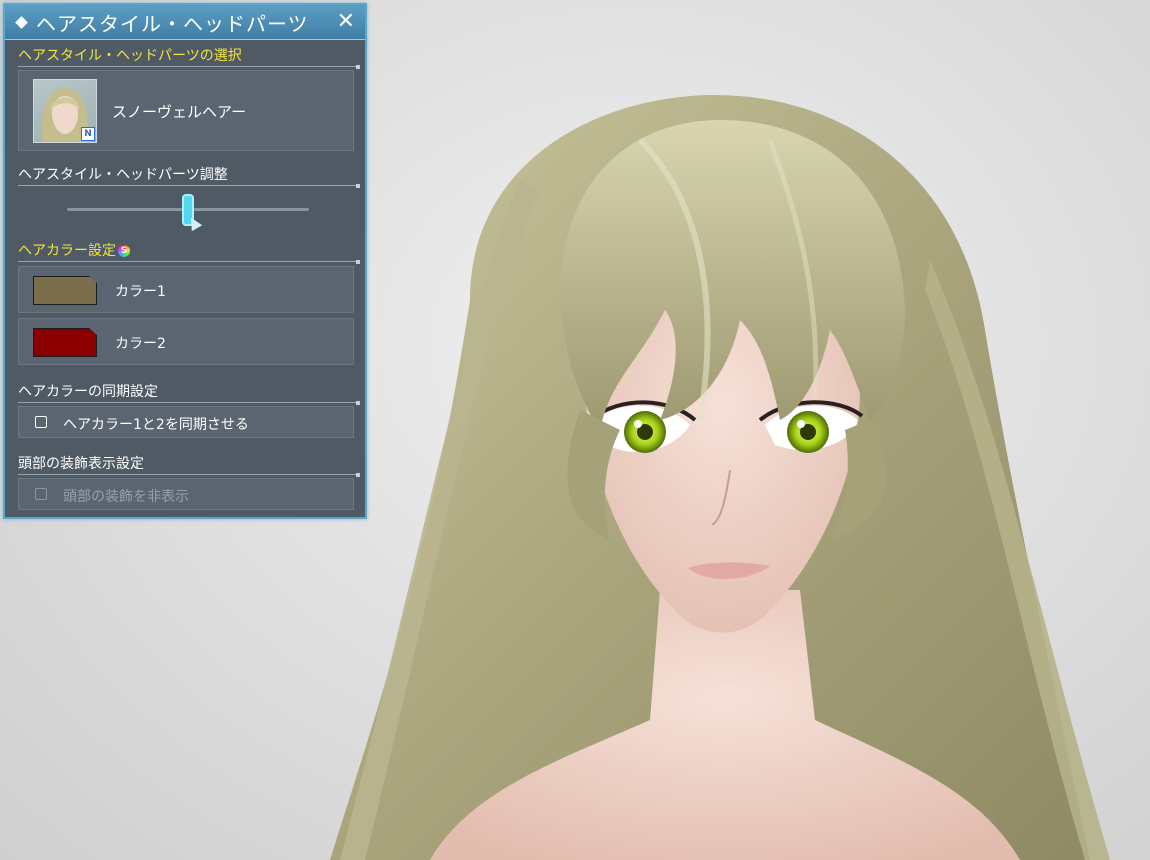 This screenshot has height=860, width=1150. I want to click on section-header-hair-color: ヘアカラー設定 S, so click(189, 252).